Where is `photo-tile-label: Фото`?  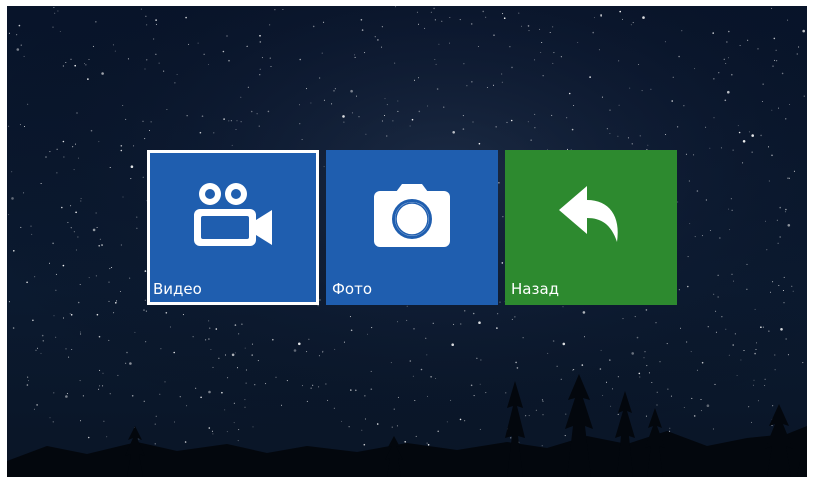
photo-tile-label: Фото is located at coordinates (352, 289).